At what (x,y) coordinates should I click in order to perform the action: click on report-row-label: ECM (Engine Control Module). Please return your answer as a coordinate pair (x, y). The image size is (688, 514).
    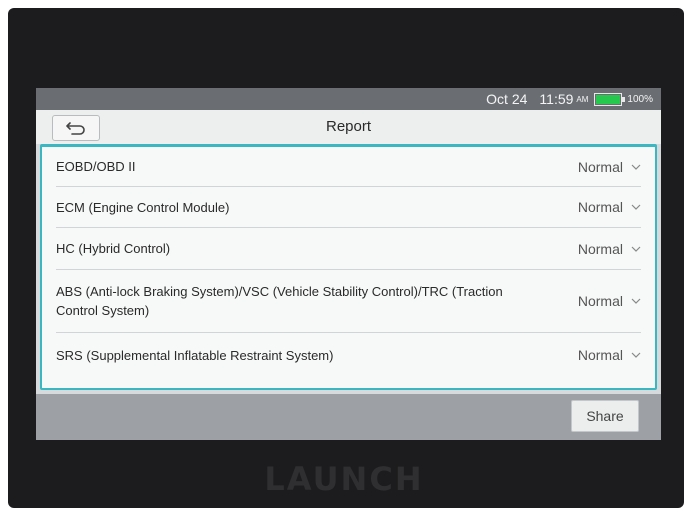
    Looking at the image, I should click on (143, 207).